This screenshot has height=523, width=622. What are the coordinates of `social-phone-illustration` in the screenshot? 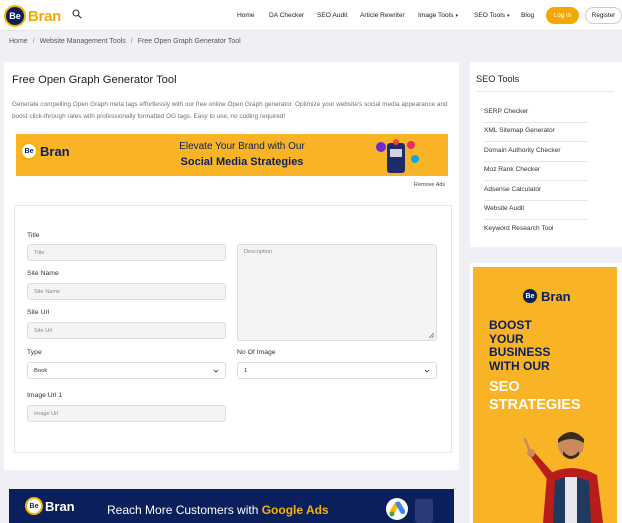 It's located at (397, 156).